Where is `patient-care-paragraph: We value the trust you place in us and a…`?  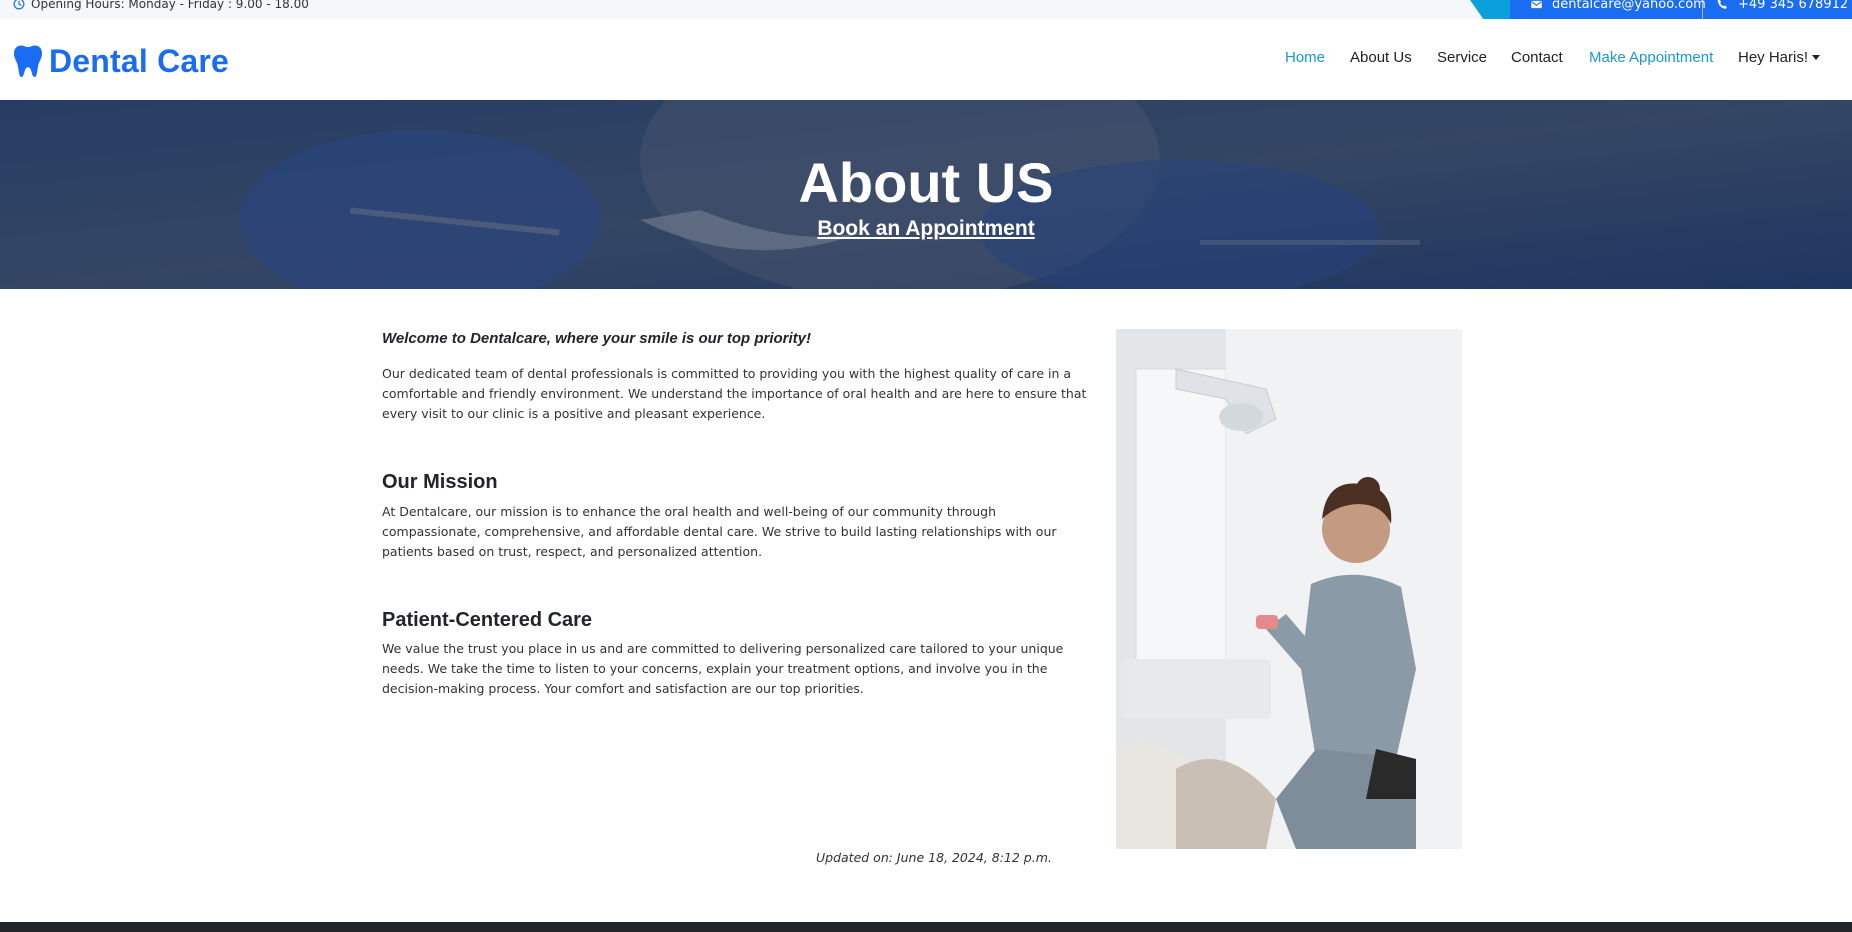 patient-care-paragraph: We value the trust you place in us and a… is located at coordinates (723, 668).